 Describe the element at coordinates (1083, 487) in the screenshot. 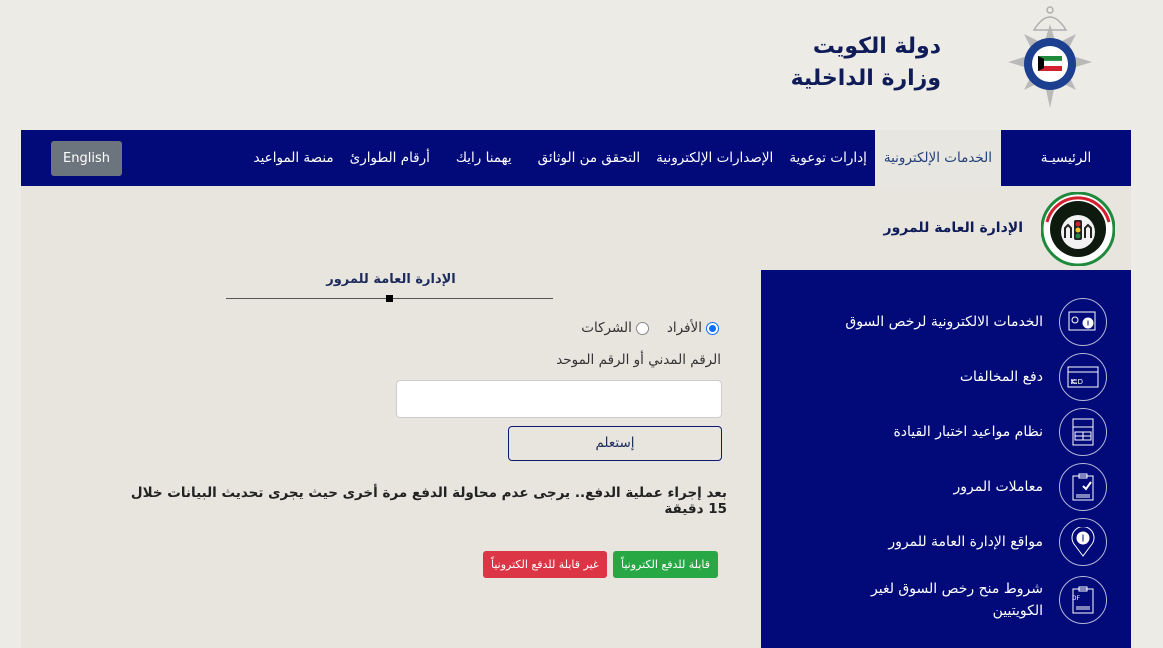

I see `clipboard-check-icon` at that location.